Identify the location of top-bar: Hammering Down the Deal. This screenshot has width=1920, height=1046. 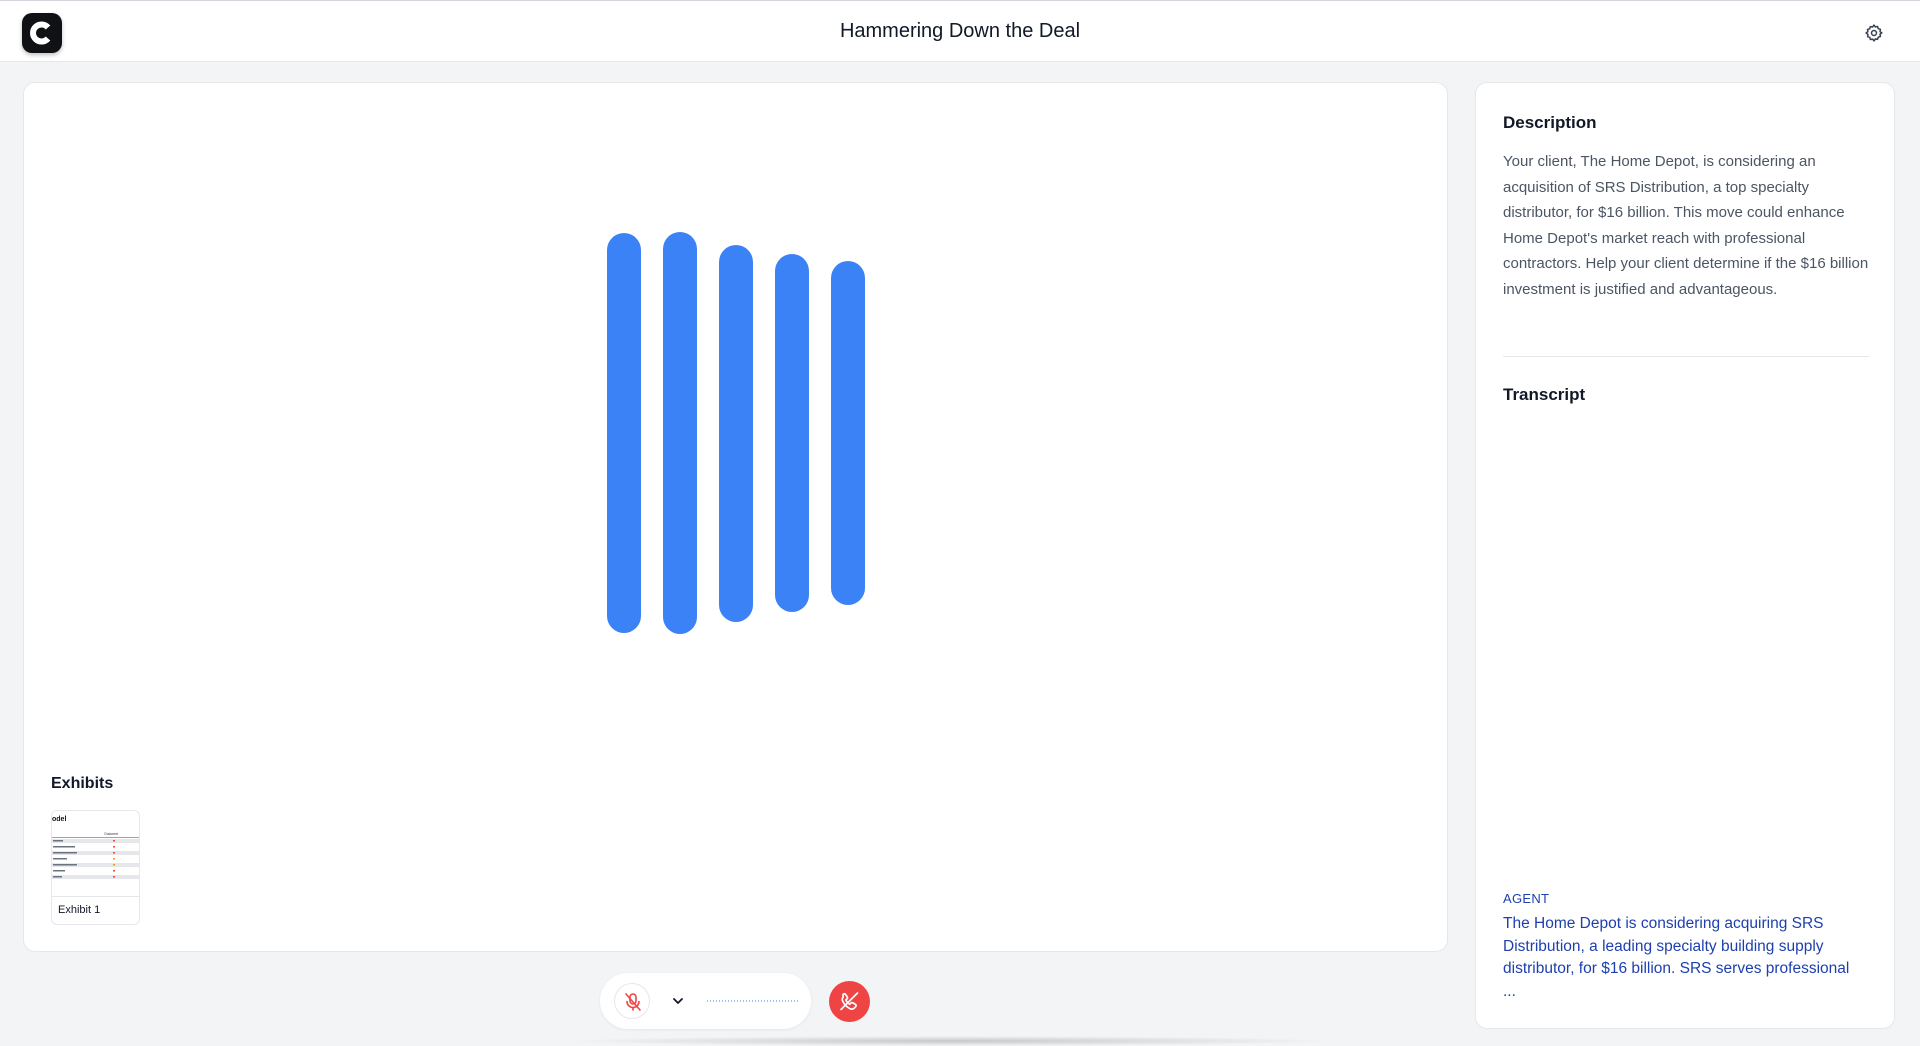
(960, 31).